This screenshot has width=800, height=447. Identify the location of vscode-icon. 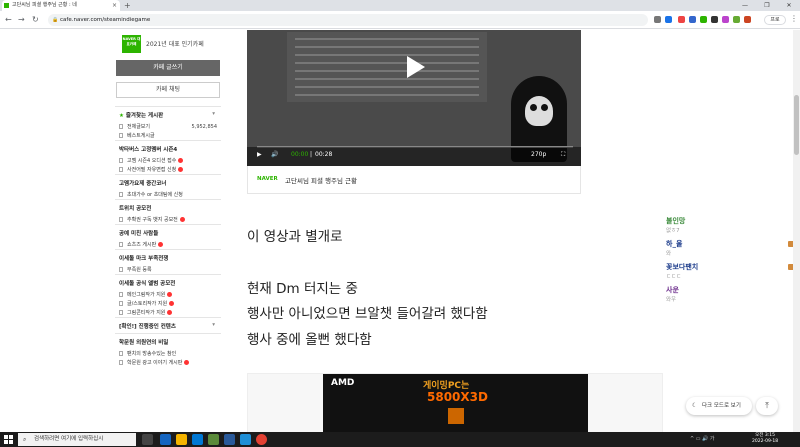
(245, 439).